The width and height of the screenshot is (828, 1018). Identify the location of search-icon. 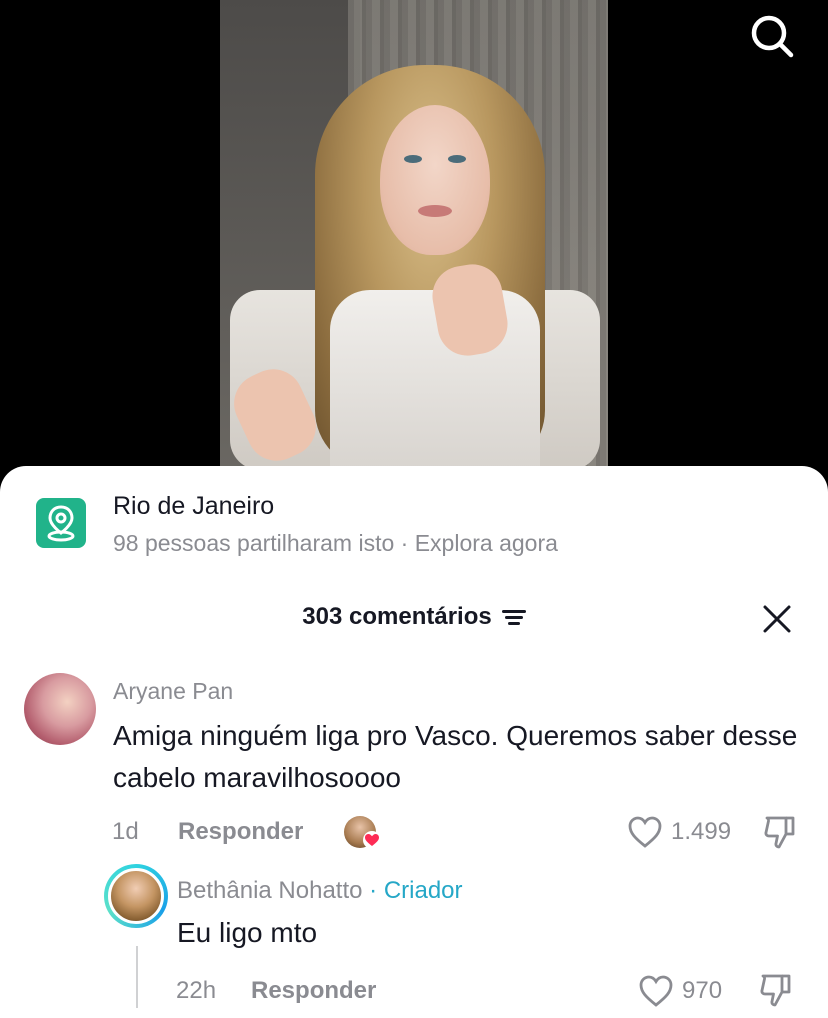
(772, 36).